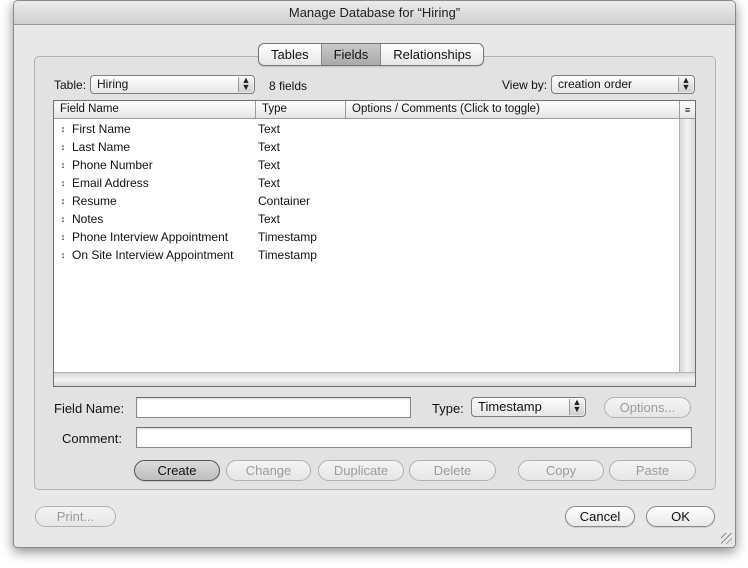  I want to click on field-name-label: Field Name:, so click(89, 408).